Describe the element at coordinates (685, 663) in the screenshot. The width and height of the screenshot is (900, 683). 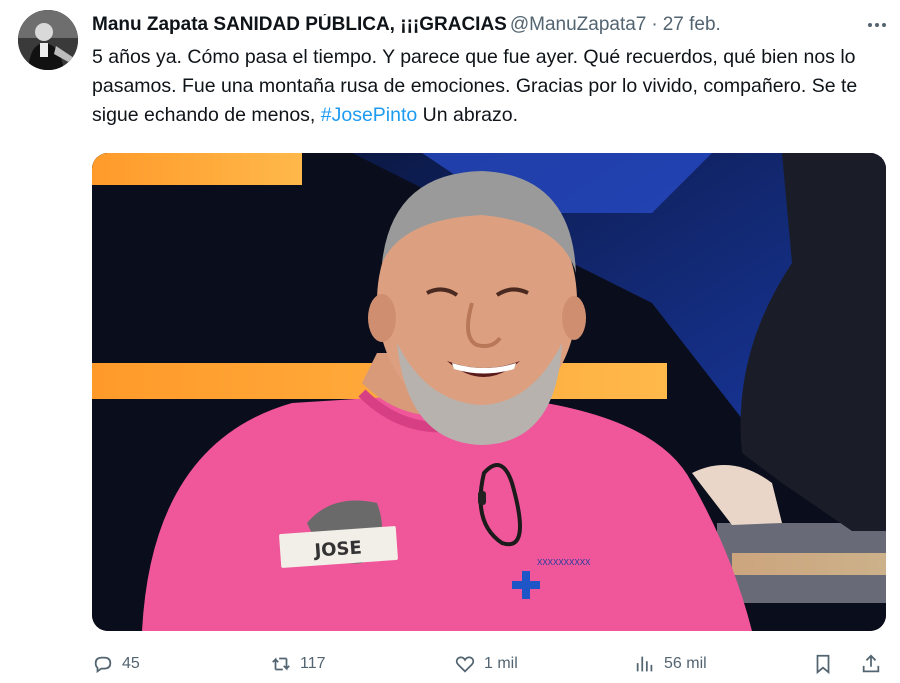
I see `views-count: 56 mil` at that location.